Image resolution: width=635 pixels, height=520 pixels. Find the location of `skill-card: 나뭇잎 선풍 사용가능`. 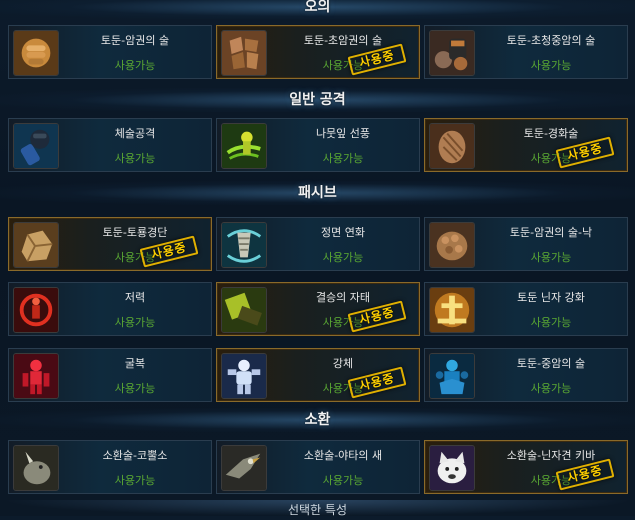

skill-card: 나뭇잎 선풍 사용가능 is located at coordinates (318, 145).